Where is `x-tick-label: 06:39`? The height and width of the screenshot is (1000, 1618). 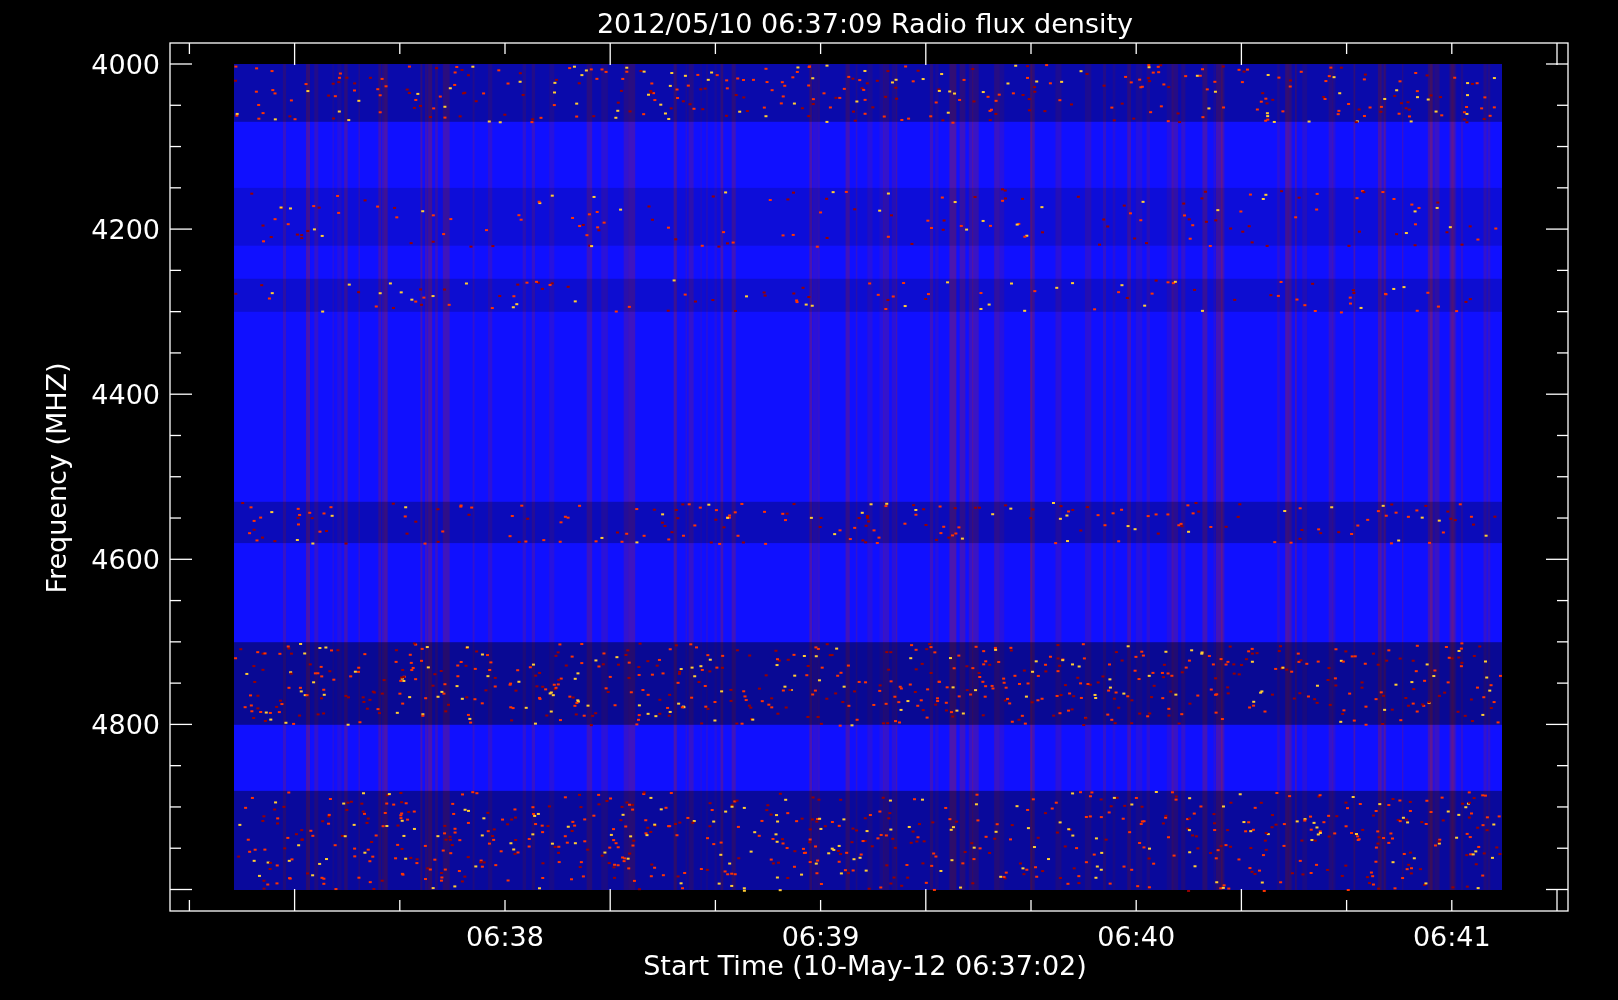
x-tick-label: 06:39 is located at coordinates (820, 936).